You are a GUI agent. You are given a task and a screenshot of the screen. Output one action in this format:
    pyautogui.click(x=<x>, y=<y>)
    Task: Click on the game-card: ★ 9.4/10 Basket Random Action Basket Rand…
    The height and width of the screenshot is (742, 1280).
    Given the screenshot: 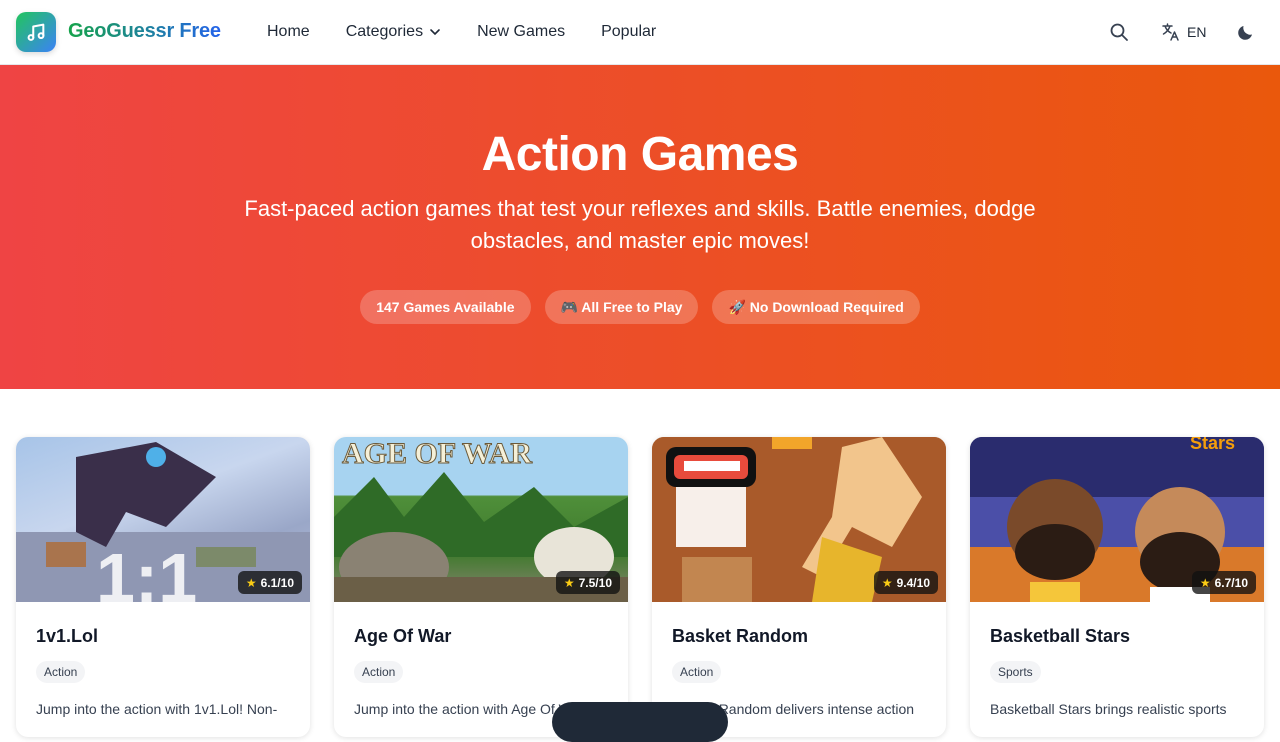 What is the action you would take?
    pyautogui.click(x=799, y=587)
    